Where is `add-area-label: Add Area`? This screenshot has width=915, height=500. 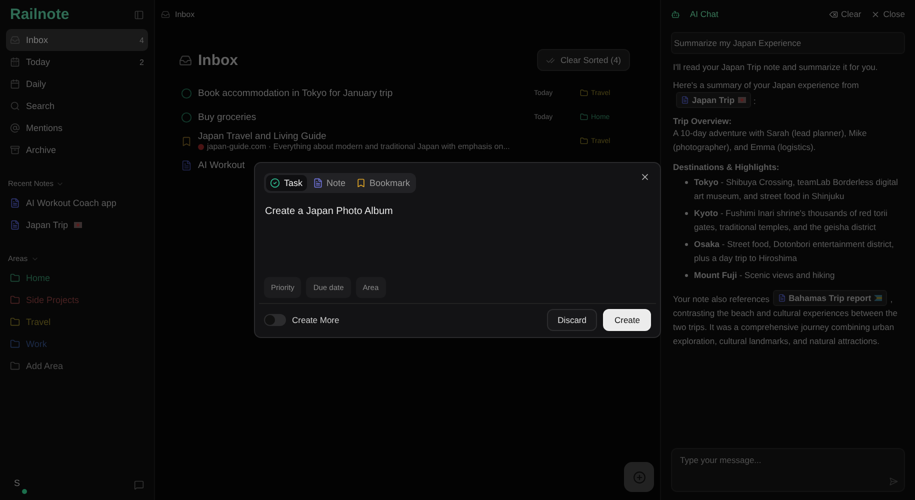 add-area-label: Add Area is located at coordinates (45, 366).